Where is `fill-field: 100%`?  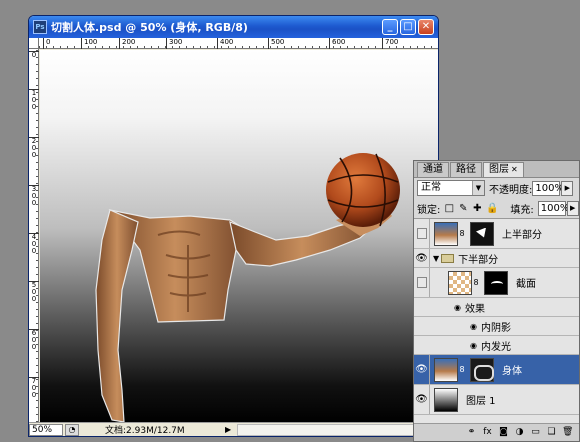
fill-field: 100% is located at coordinates (553, 208).